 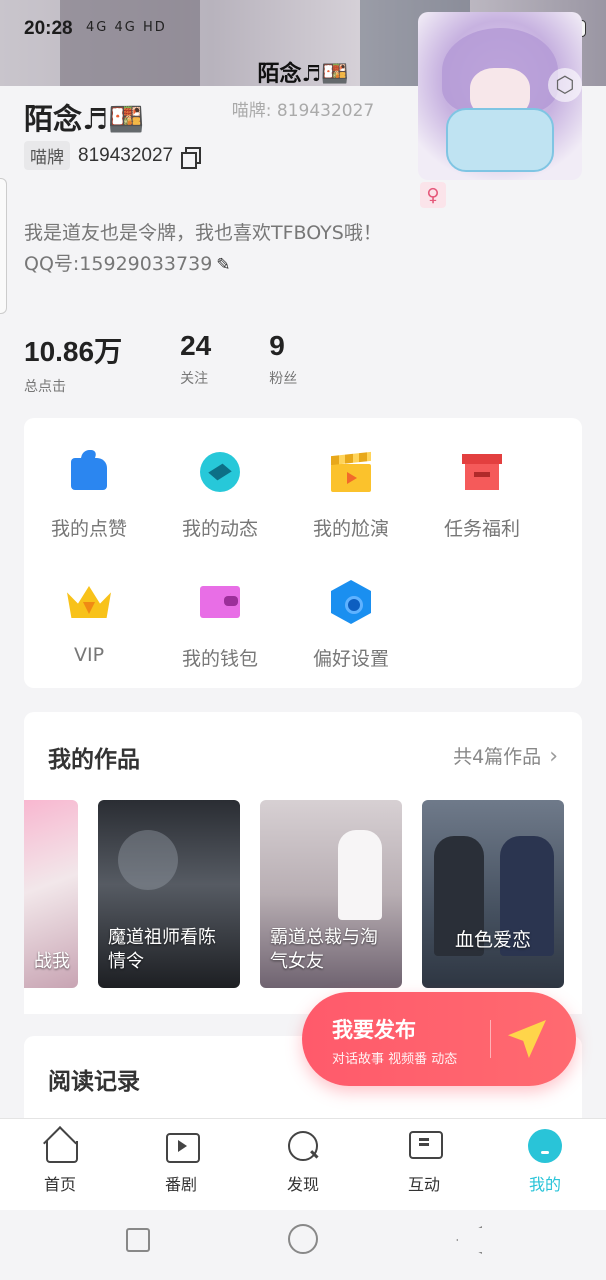 What do you see at coordinates (351, 495) in the screenshot?
I see `menu-item-performances: 我的尬演` at bounding box center [351, 495].